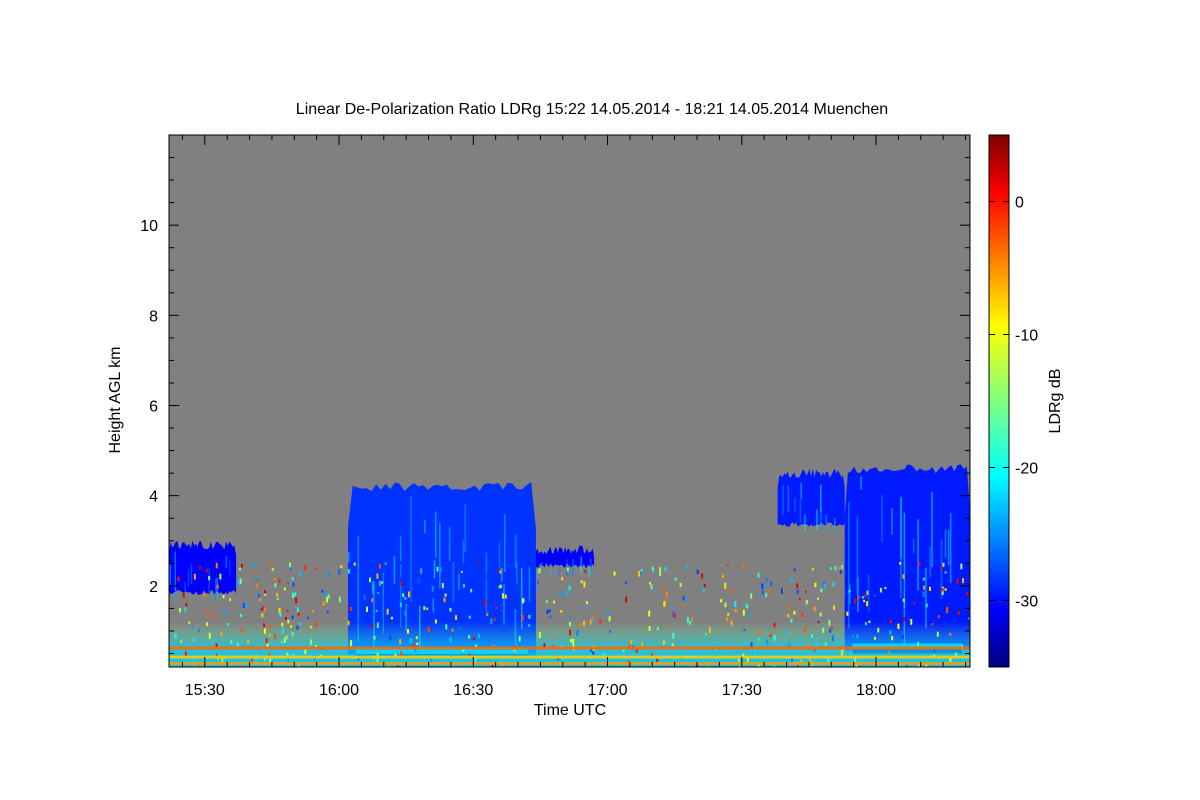  What do you see at coordinates (153, 316) in the screenshot?
I see `y-tick-label: 8` at bounding box center [153, 316].